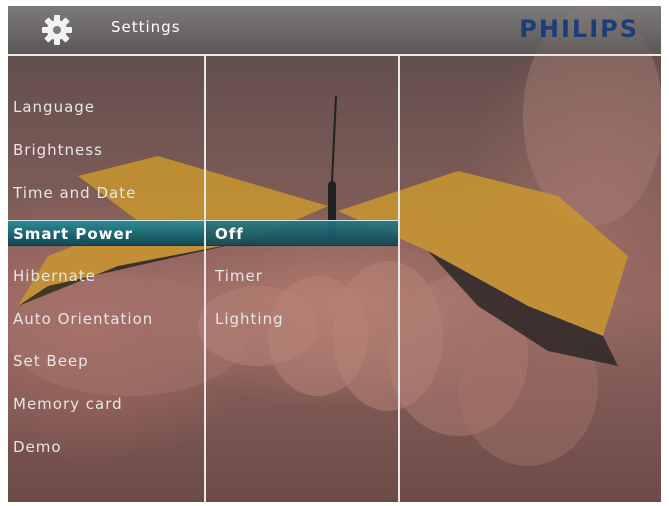 This screenshot has height=506, width=669. I want to click on menu-item-brightness: Brightness, so click(106, 150).